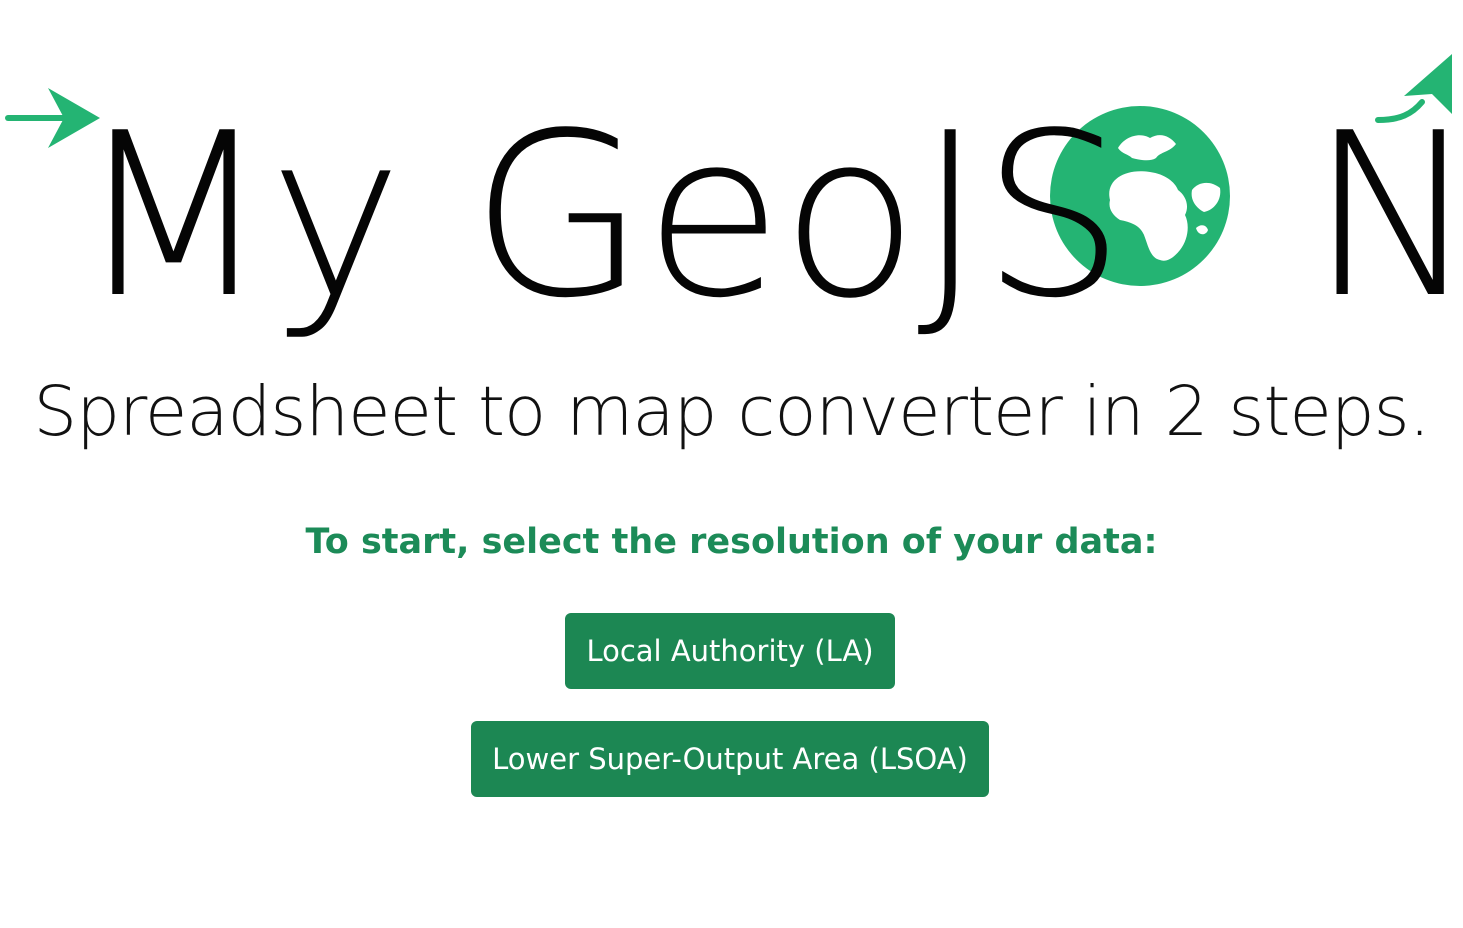  I want to click on lsoa-button: Lower Super-Output Area (LSOA), so click(730, 759).